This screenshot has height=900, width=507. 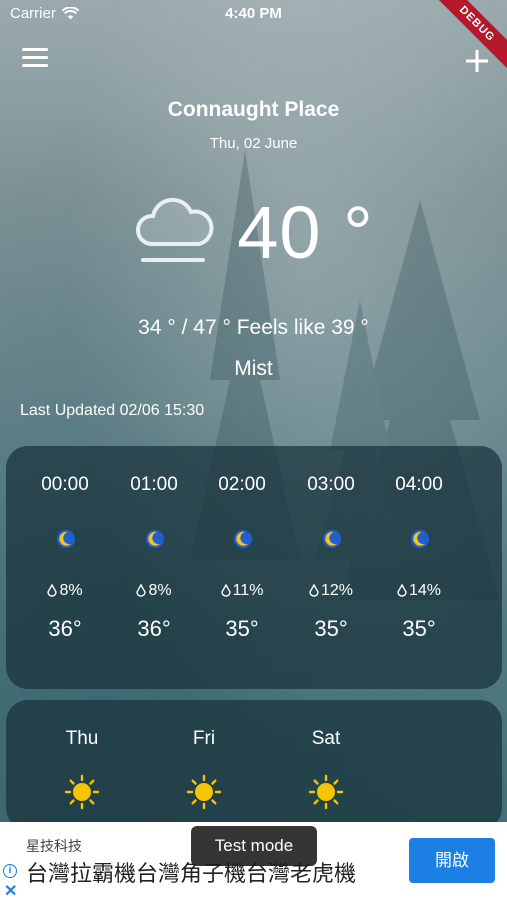 What do you see at coordinates (452, 860) in the screenshot?
I see `ad-open-button: 開啟` at bounding box center [452, 860].